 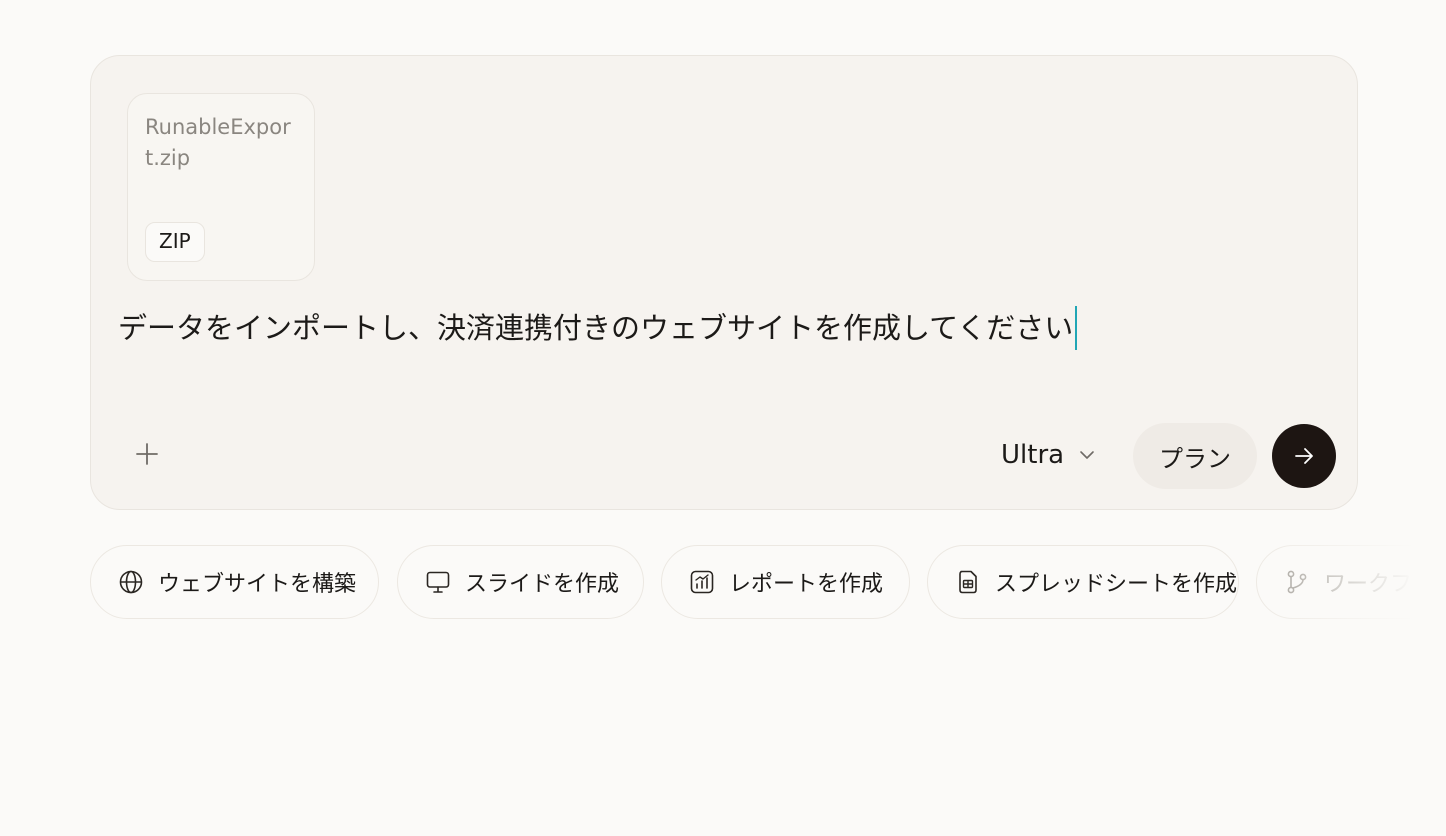 I want to click on send-button, so click(x=1304, y=456).